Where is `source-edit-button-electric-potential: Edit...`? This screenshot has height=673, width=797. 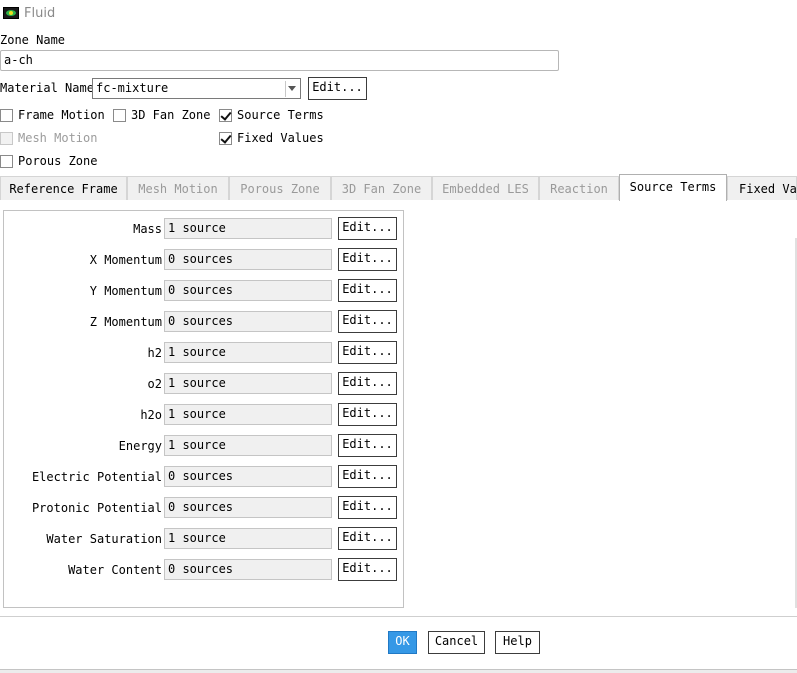
source-edit-button-electric-potential: Edit... is located at coordinates (367, 476).